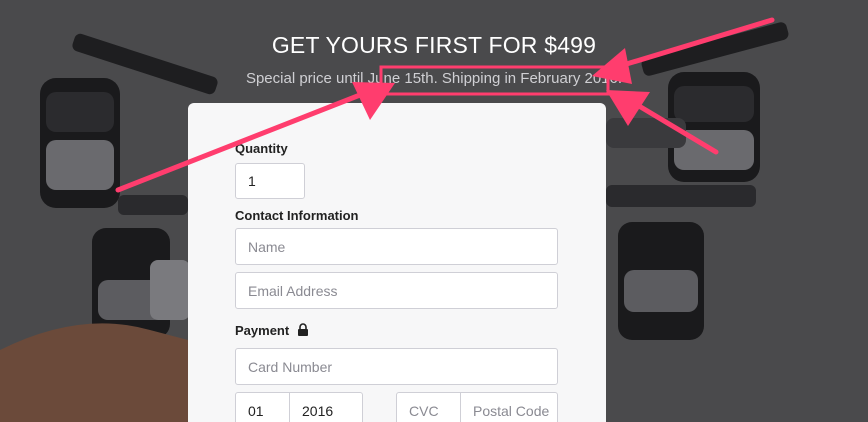 The height and width of the screenshot is (422, 868). Describe the element at coordinates (434, 45) in the screenshot. I see `page-title: GET YOURS FIRST FOR $499` at that location.